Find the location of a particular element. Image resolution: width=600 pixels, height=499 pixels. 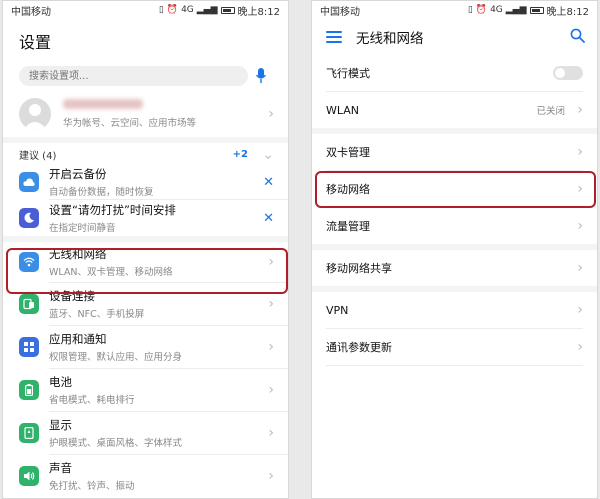

account-row: 华为帐号、云空间、应用市场等 › is located at coordinates (145, 117).